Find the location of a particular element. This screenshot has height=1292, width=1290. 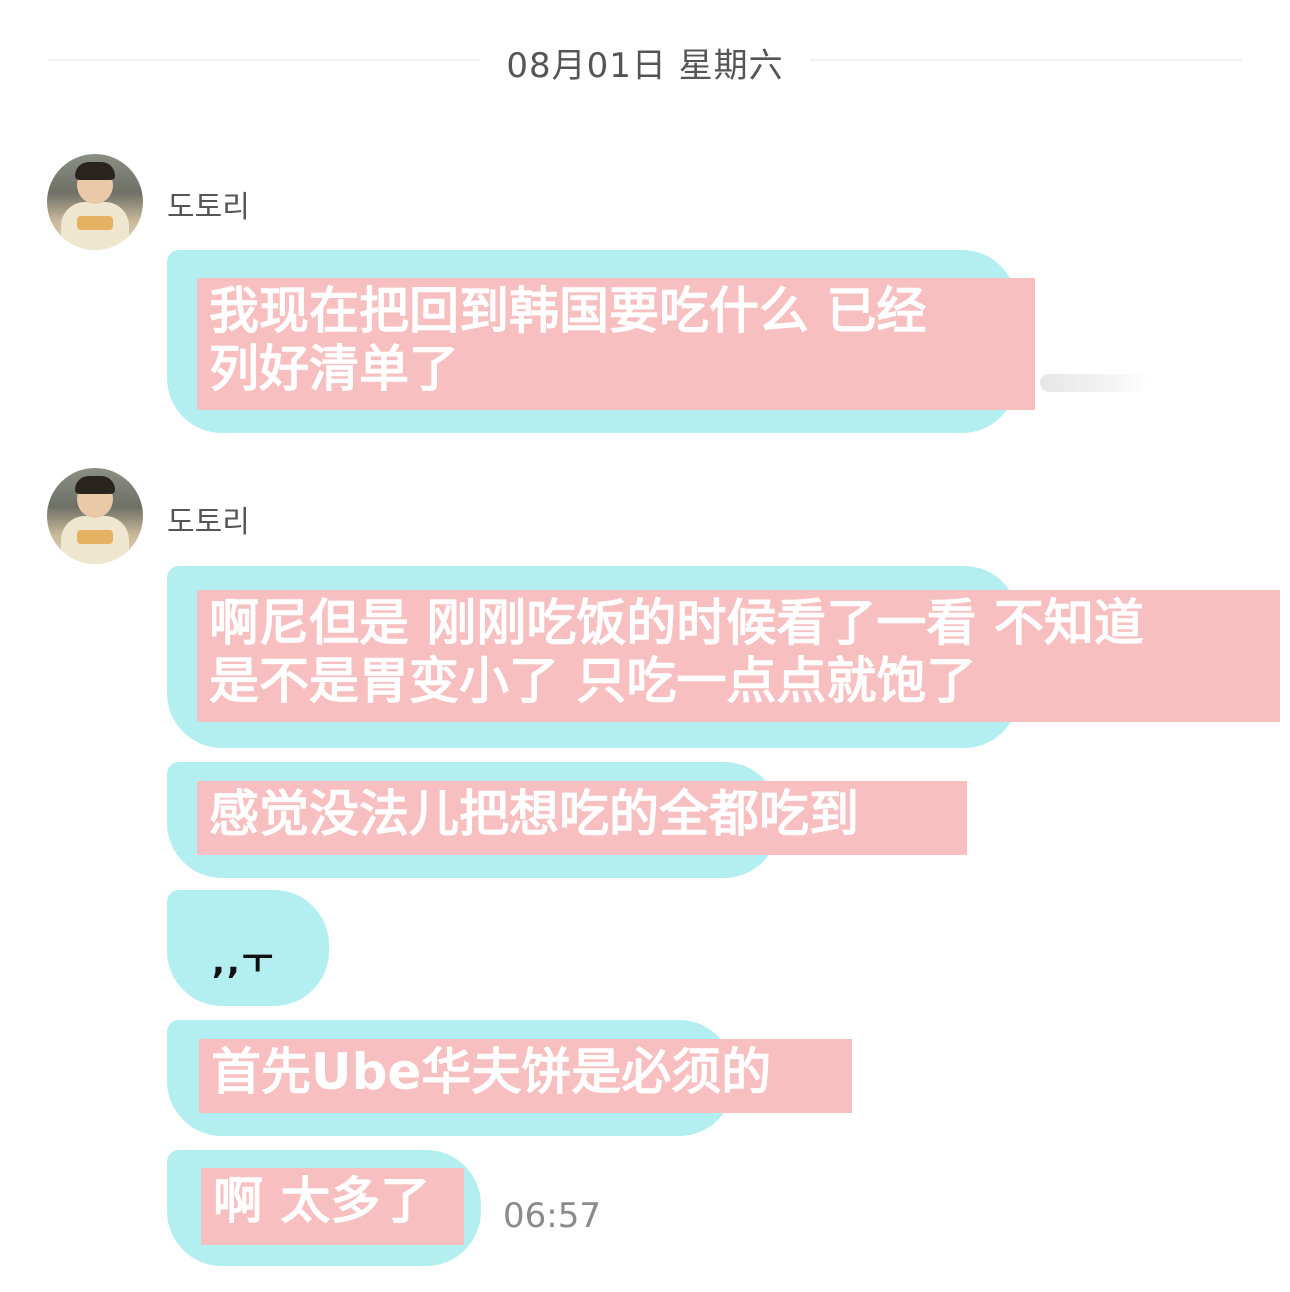

message-text: 我现在把回到韩国要吃什么 已经 列好清单了 is located at coordinates (616, 344).